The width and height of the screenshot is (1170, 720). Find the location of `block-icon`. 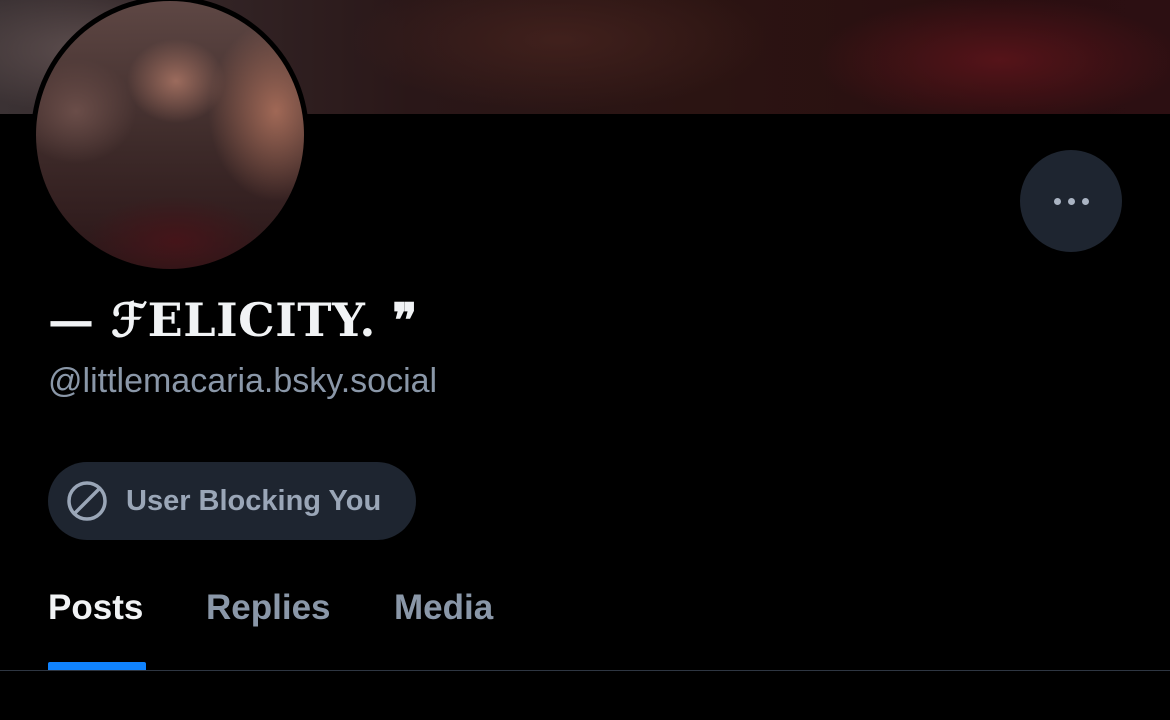

block-icon is located at coordinates (87, 501).